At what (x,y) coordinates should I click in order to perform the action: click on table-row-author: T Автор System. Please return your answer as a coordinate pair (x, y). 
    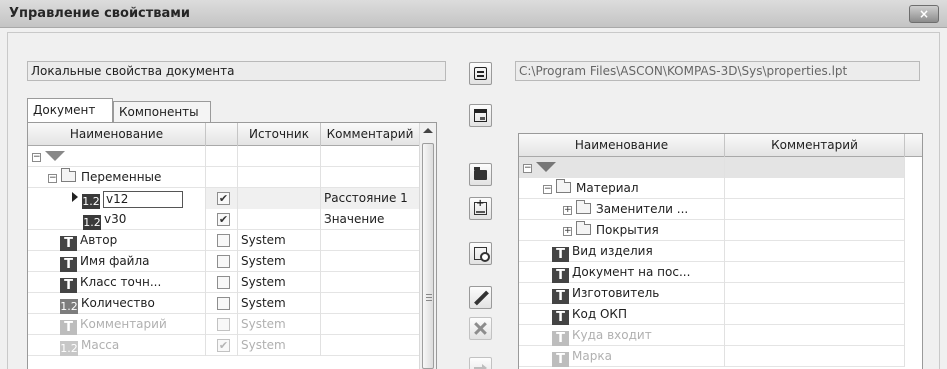
    Looking at the image, I should click on (224, 240).